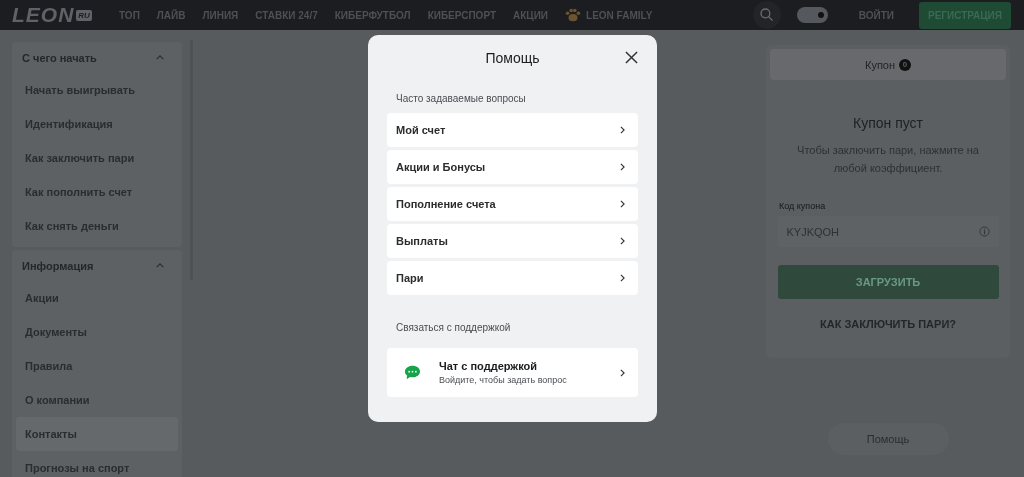 This screenshot has height=477, width=1024. I want to click on search-icon, so click(766, 15).